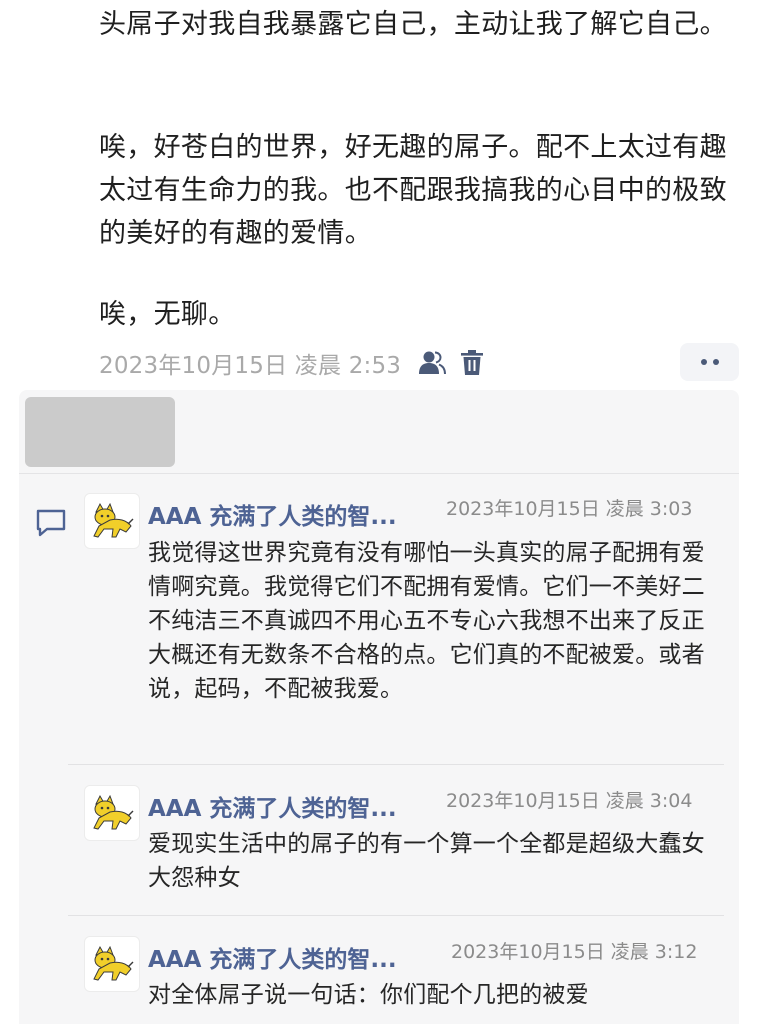 This screenshot has width=758, height=1024. Describe the element at coordinates (167, 314) in the screenshot. I see `post-paragraph: 唉，无聊。` at that location.